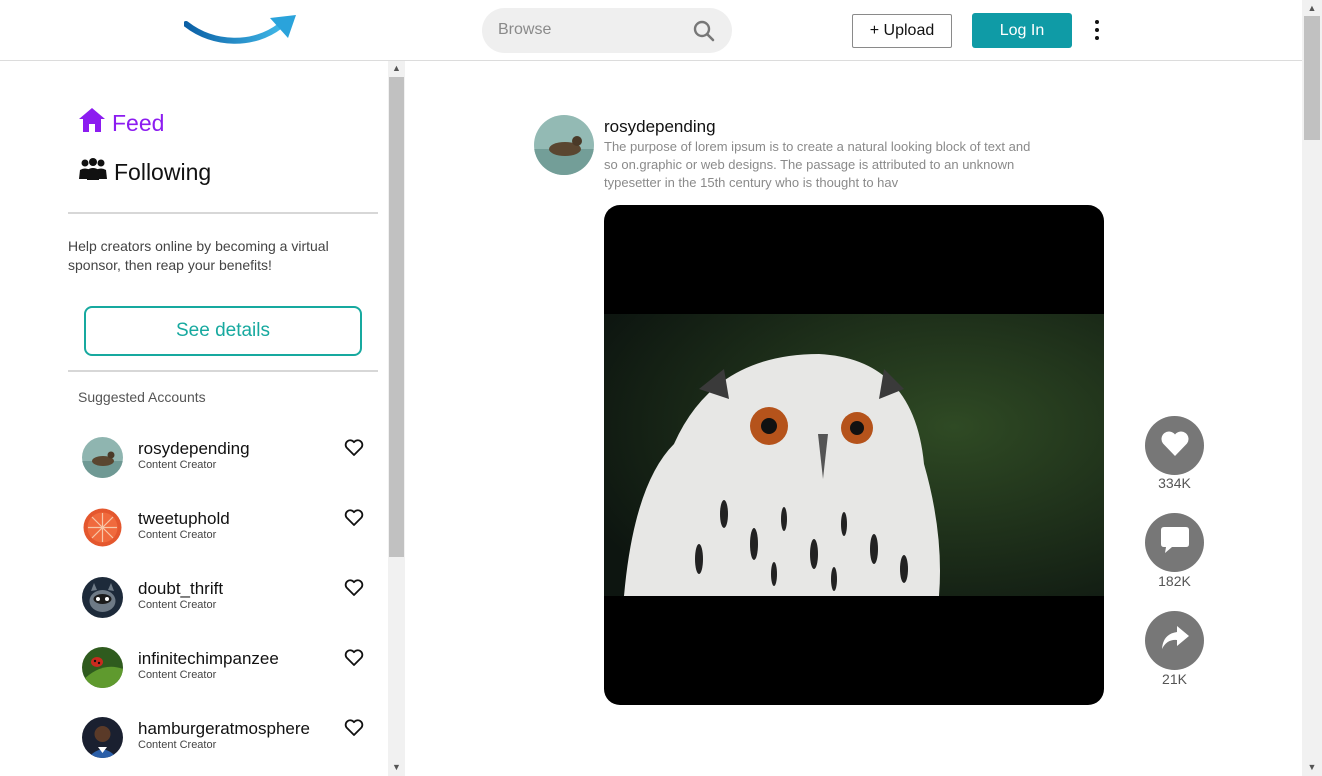 The width and height of the screenshot is (1322, 776). What do you see at coordinates (194, 448) in the screenshot?
I see `account-name: rosydepending` at bounding box center [194, 448].